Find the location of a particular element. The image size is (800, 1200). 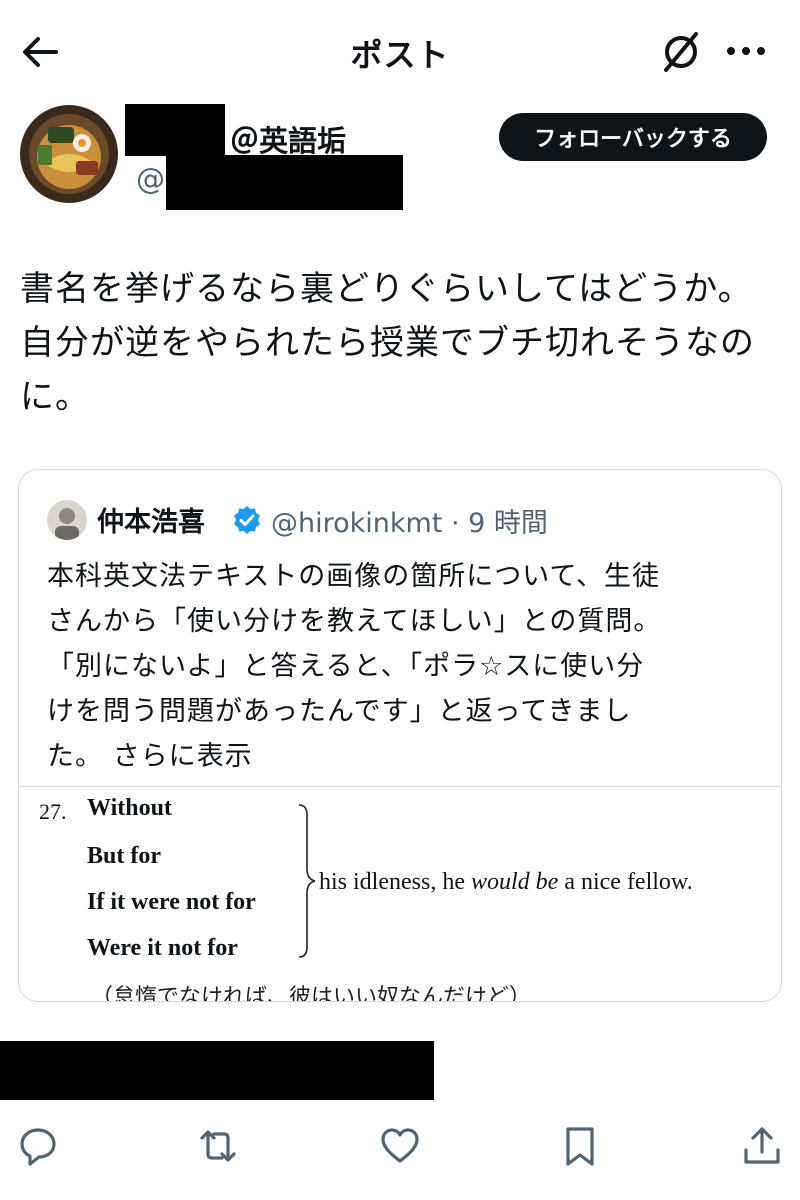

quoted-line: さんから「使い分けを教えてほしい」との質問。 is located at coordinates (354, 621).